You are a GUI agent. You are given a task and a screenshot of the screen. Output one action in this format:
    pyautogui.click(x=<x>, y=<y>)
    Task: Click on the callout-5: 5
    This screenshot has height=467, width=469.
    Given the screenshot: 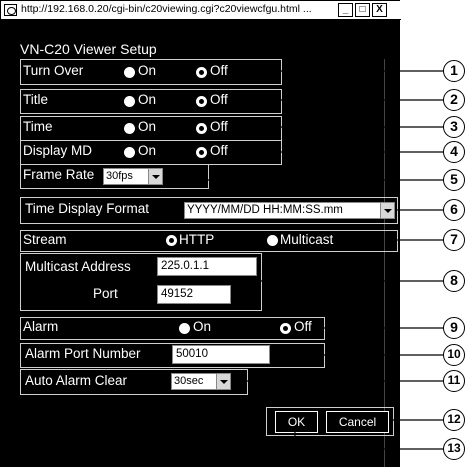 What is the action you would take?
    pyautogui.click(x=454, y=180)
    